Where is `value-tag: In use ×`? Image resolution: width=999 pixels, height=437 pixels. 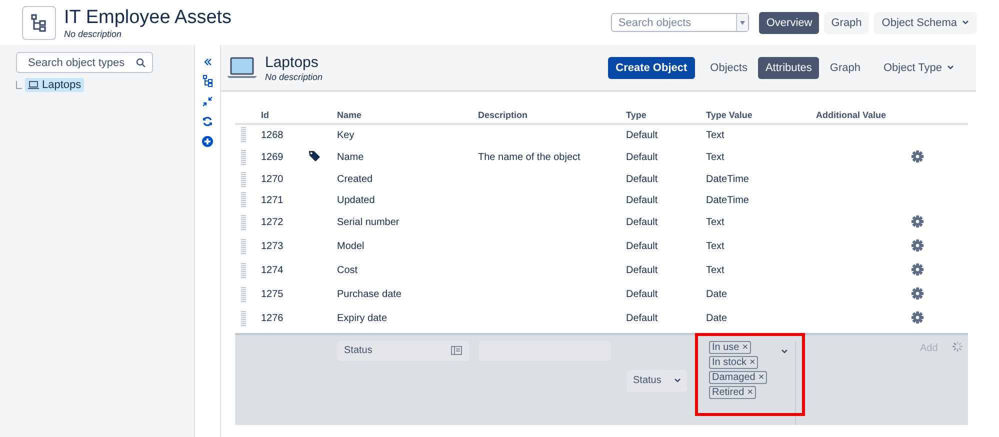 value-tag: In use × is located at coordinates (730, 347).